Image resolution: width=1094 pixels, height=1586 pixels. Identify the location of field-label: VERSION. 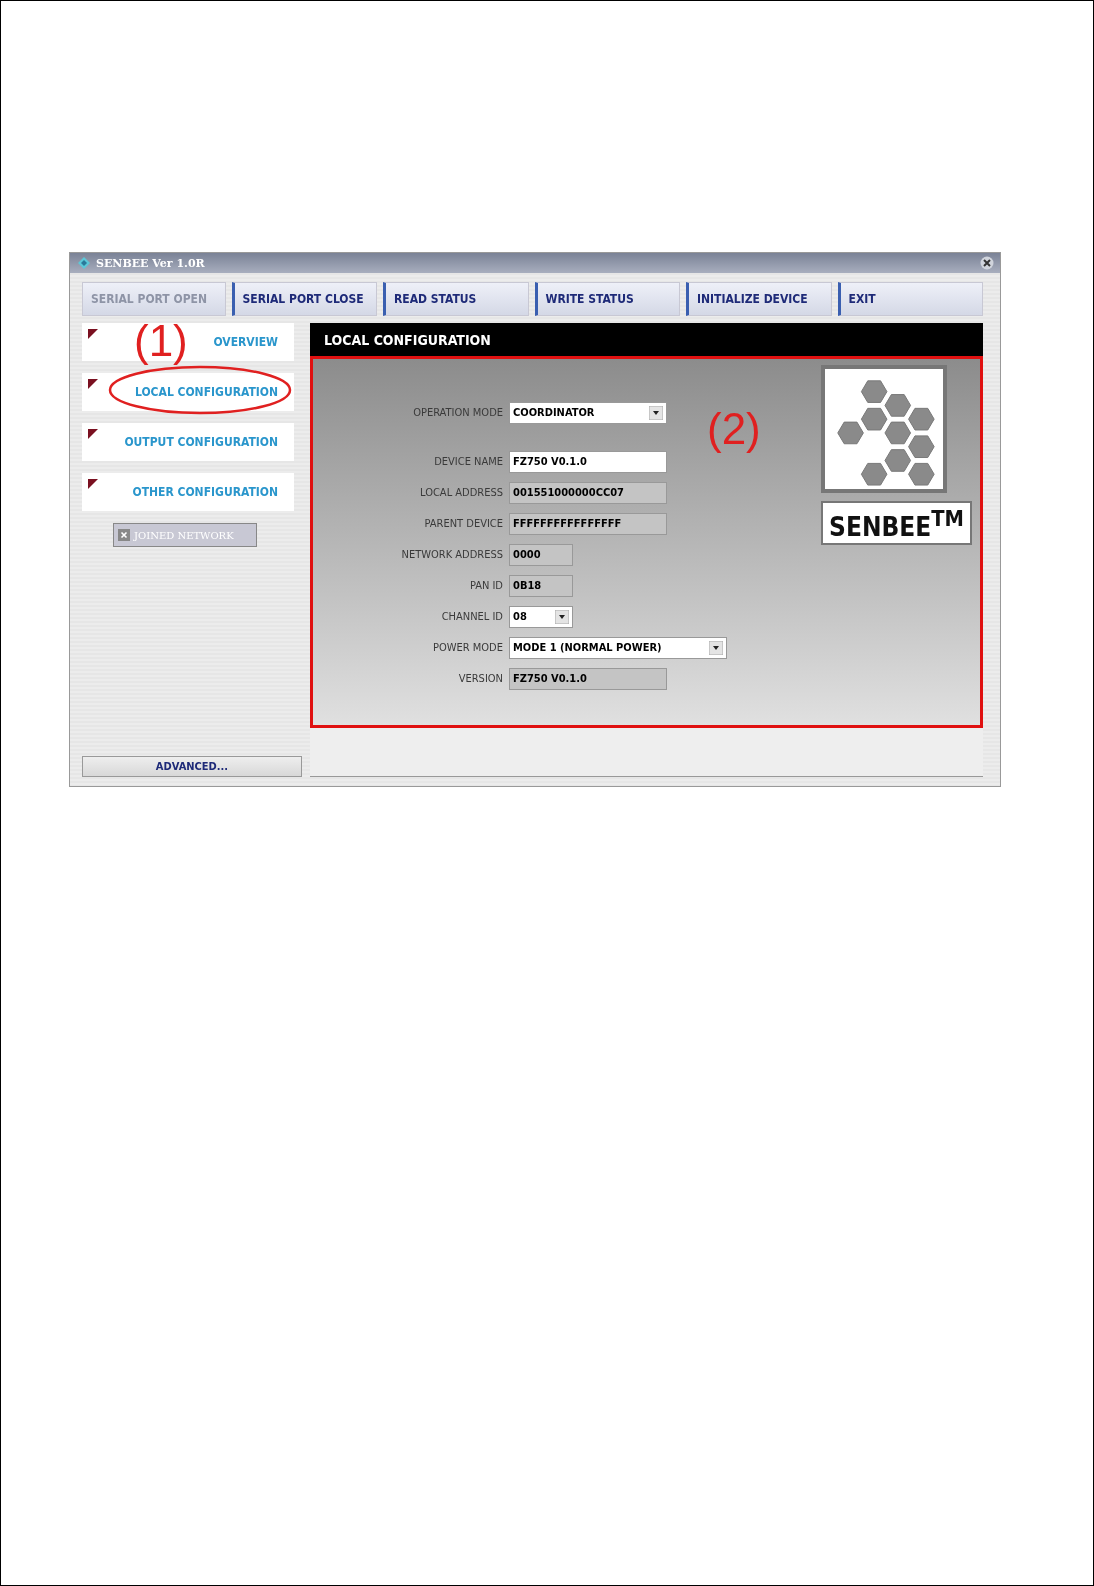
(480, 678).